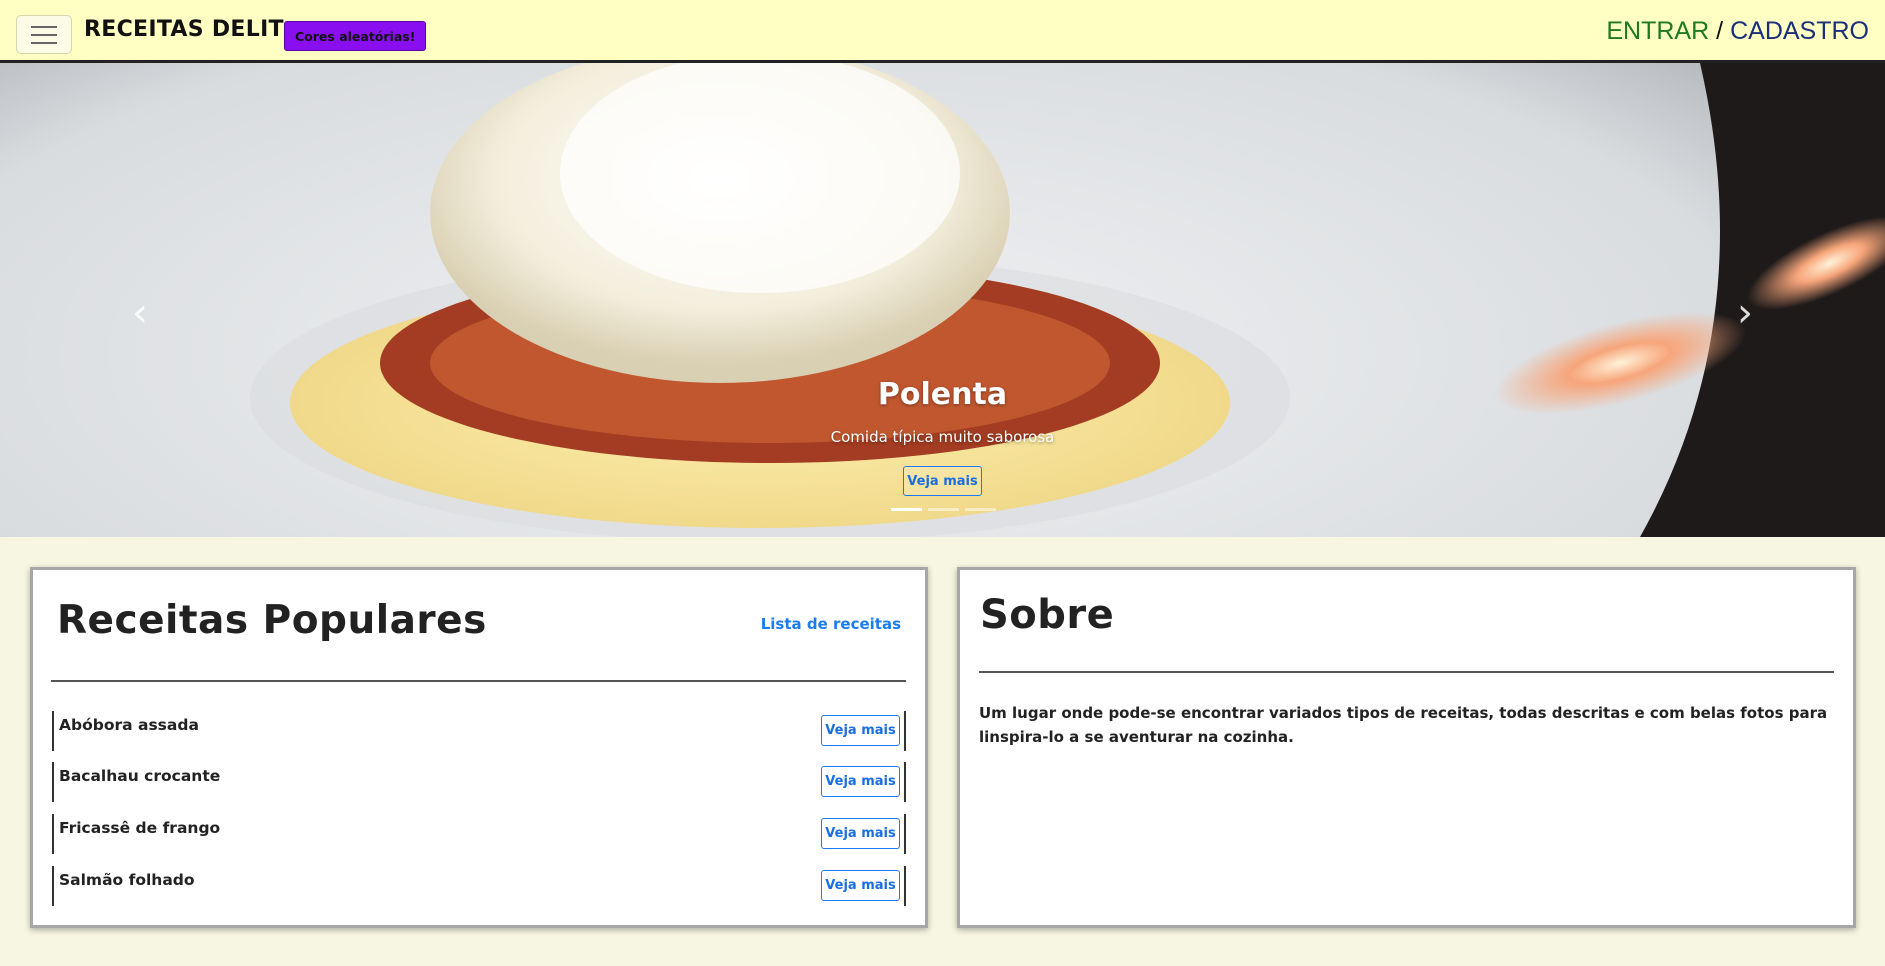  I want to click on recipe-name: Salmão folhado, so click(127, 880).